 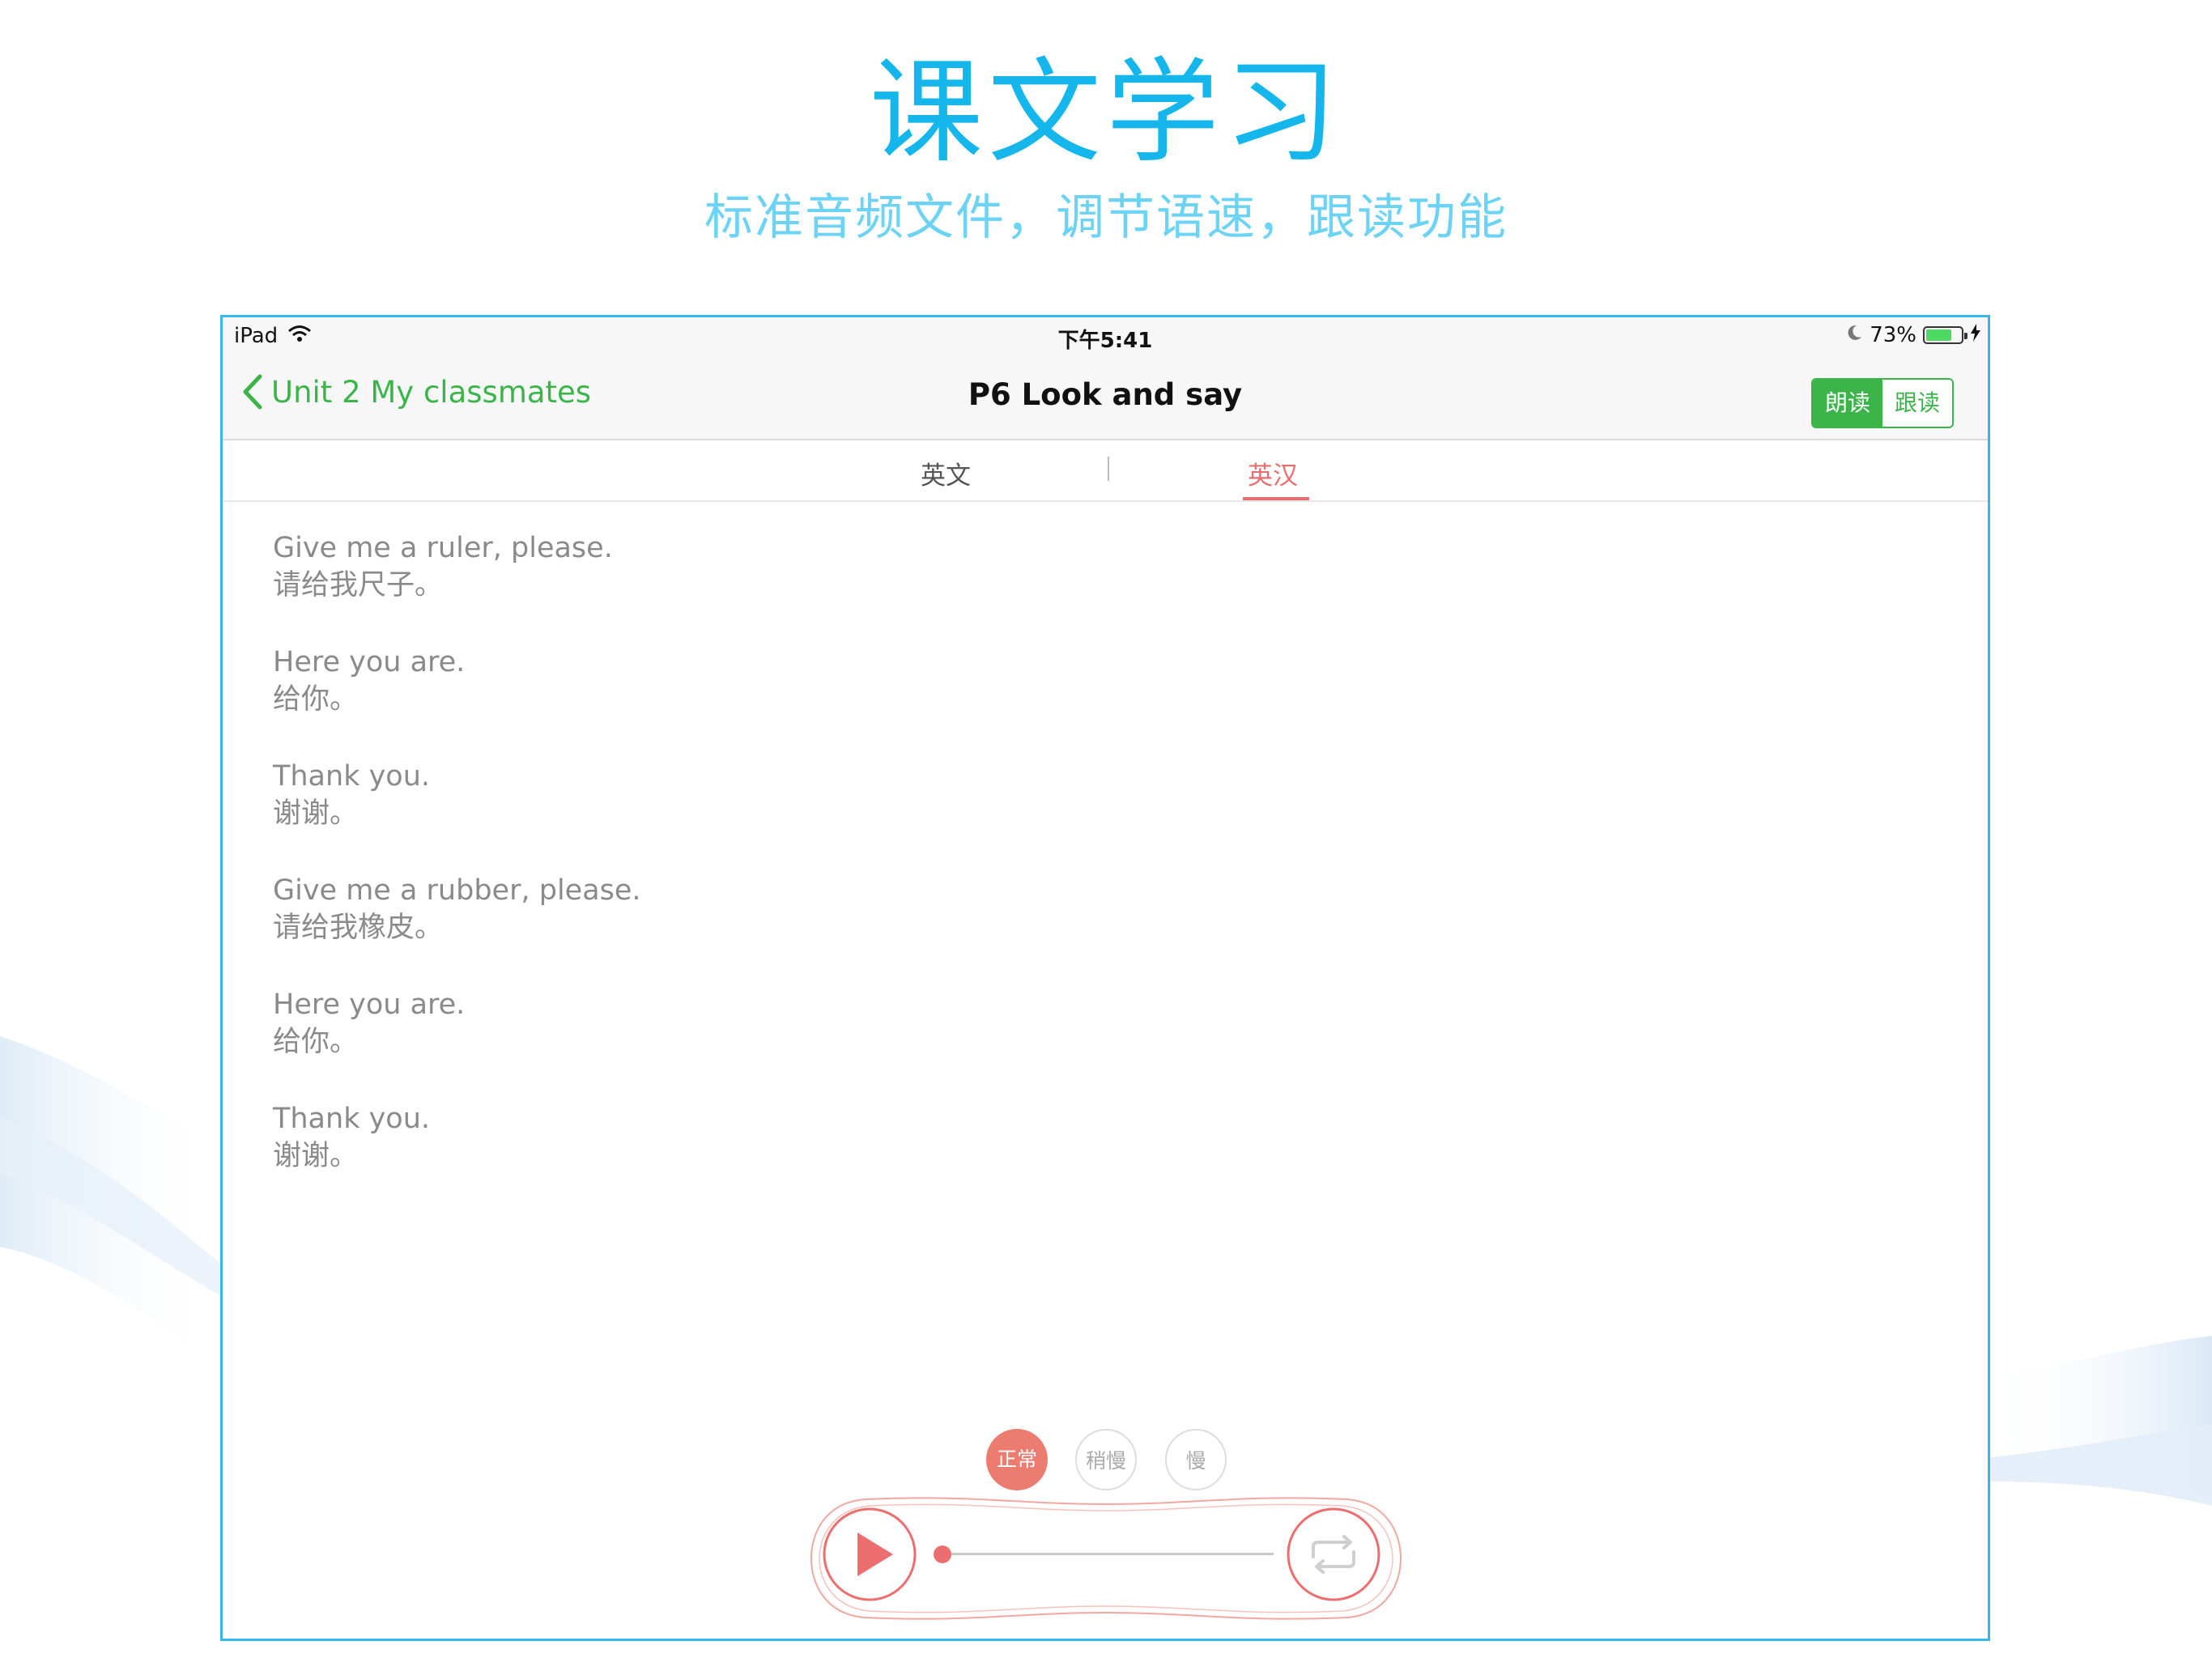 I want to click on tab-english: 英文, so click(x=946, y=473).